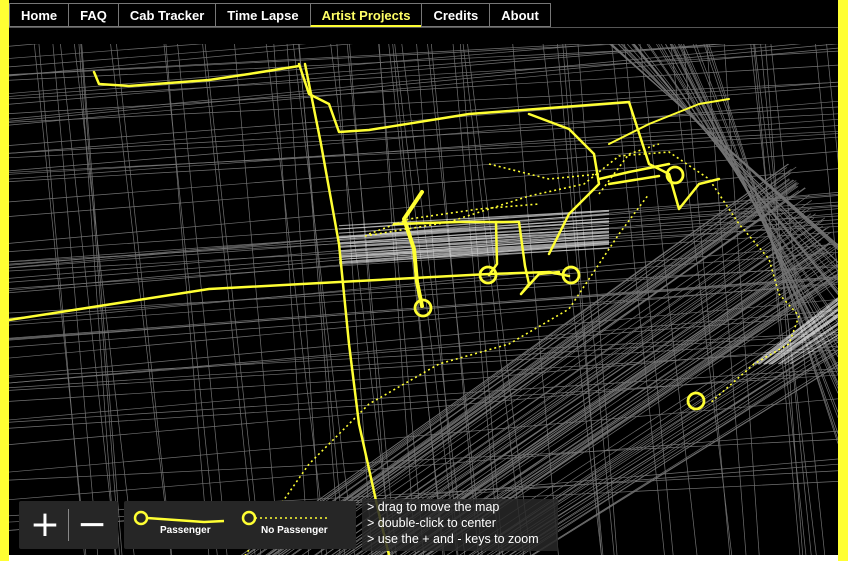 Image resolution: width=848 pixels, height=561 pixels. What do you see at coordinates (185, 530) in the screenshot?
I see `legend-passenger-label: Passenger` at bounding box center [185, 530].